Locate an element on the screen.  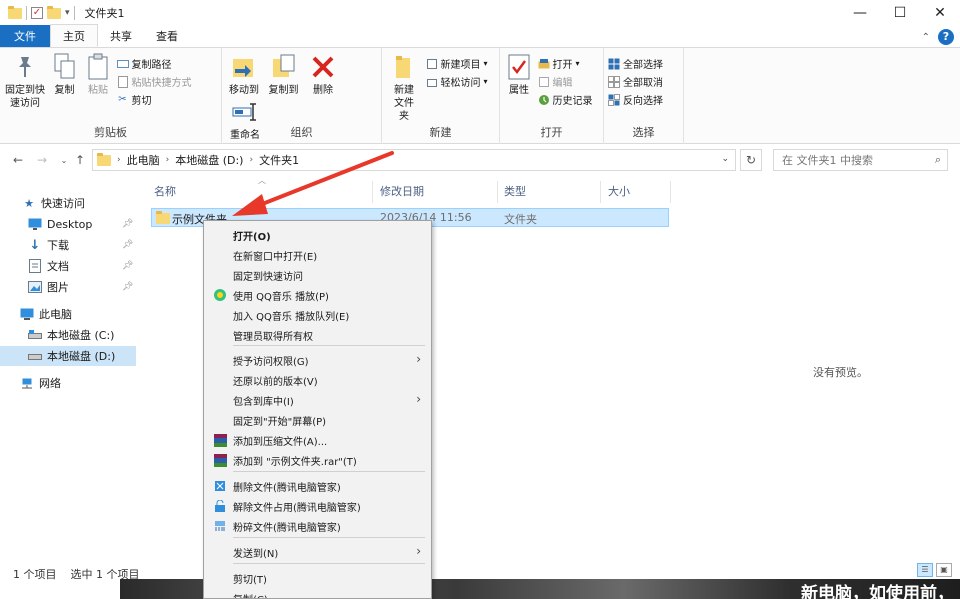
new-folder-icon is located at coordinates (54, 12).